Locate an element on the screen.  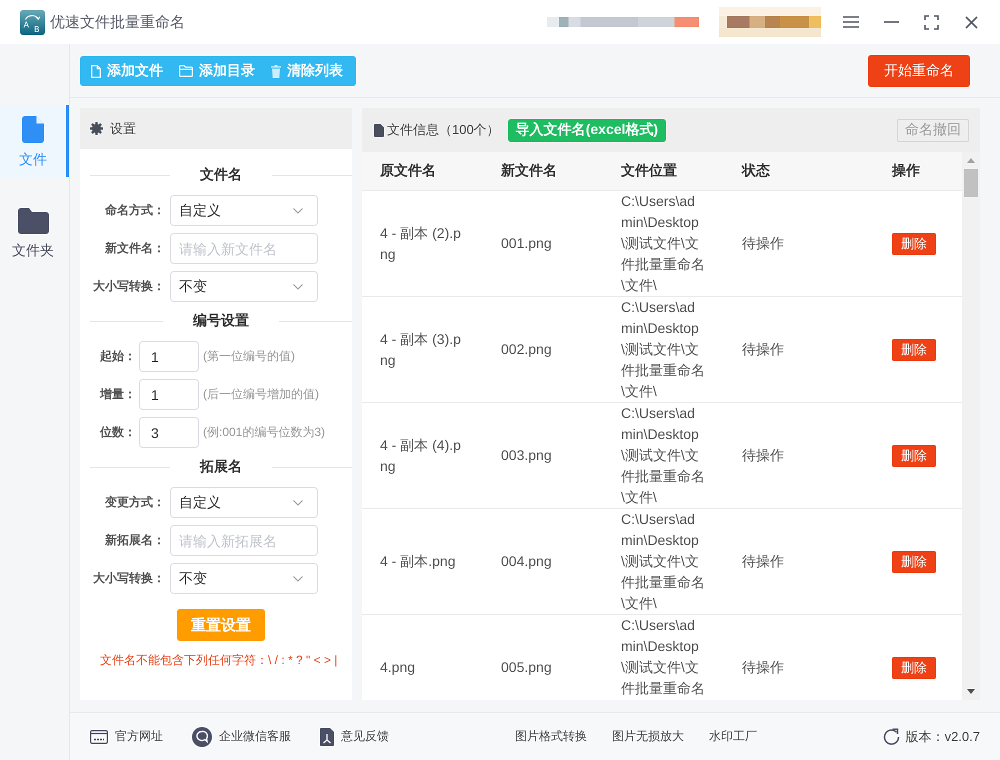
table-cell-text: 4 - 副本.png is located at coordinates (418, 561).